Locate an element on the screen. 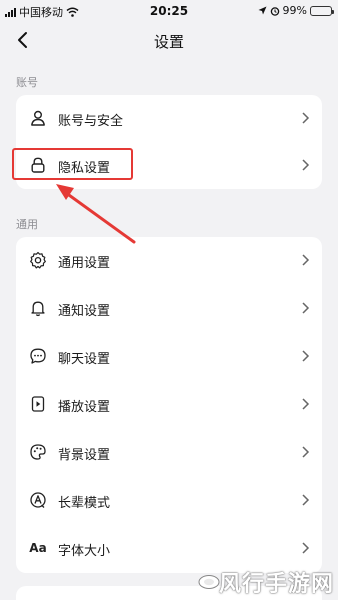 Image resolution: width=338 pixels, height=600 pixels. settings-row-account-security: 账号与安全 is located at coordinates (169, 118).